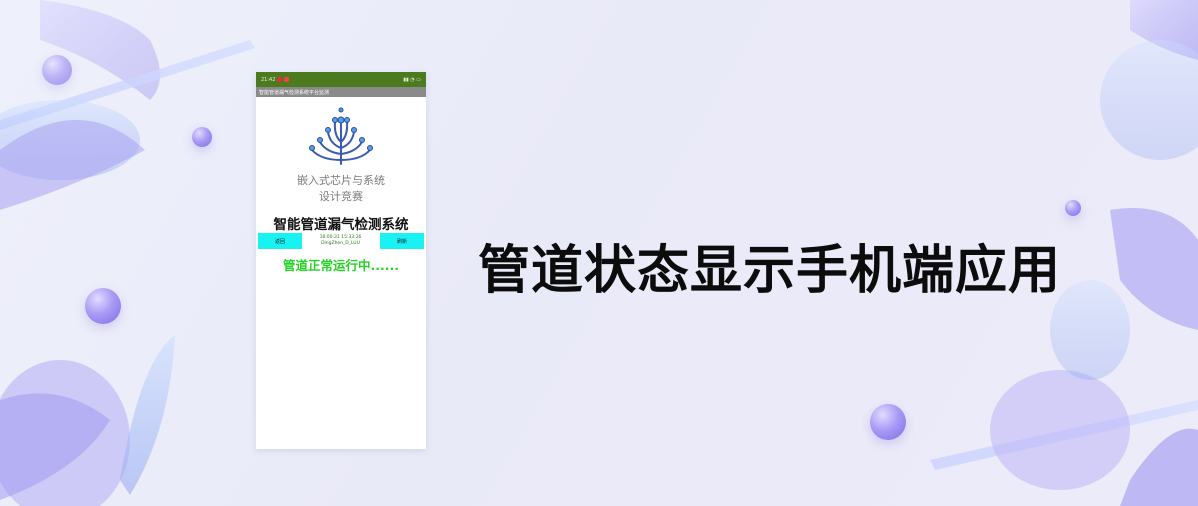  What do you see at coordinates (294, 92) in the screenshot?
I see `app-title: 智能管道漏气检测系统平台监测` at bounding box center [294, 92].